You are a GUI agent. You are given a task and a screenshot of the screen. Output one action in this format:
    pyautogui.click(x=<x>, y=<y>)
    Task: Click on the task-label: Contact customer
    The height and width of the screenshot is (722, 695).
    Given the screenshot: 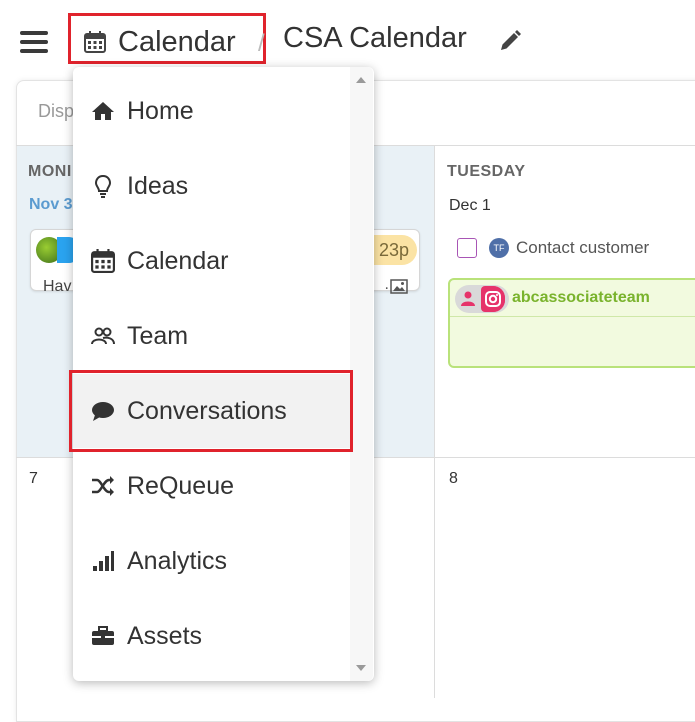 What is the action you would take?
    pyautogui.click(x=583, y=247)
    